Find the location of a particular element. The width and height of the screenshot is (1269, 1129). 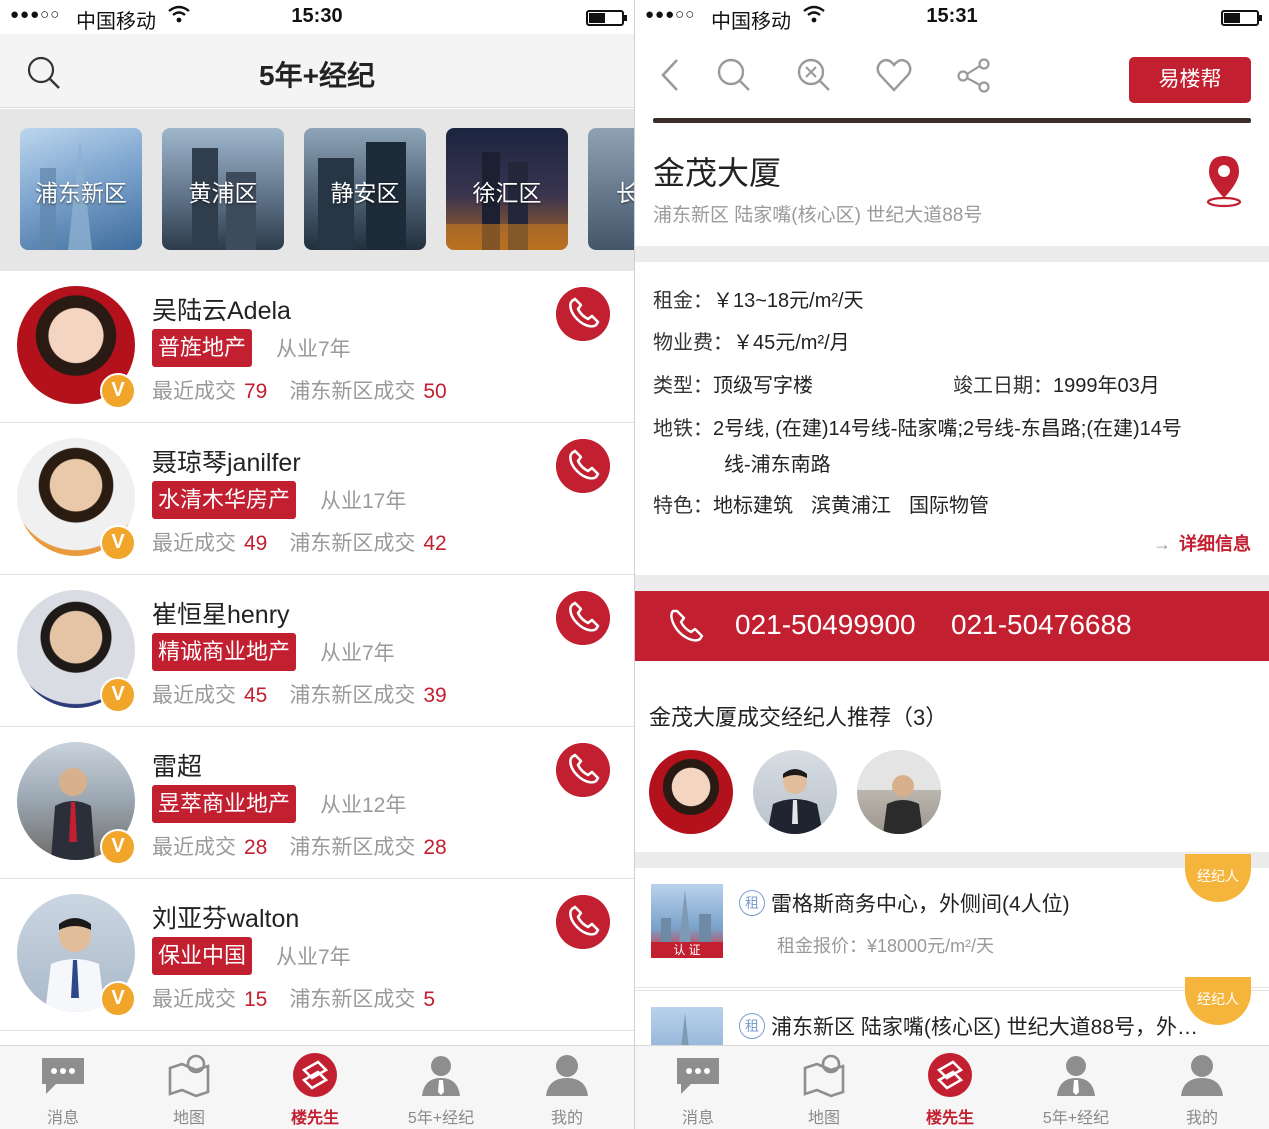

listing-price: 租金报价：¥18000元/m²/天 is located at coordinates (886, 946).